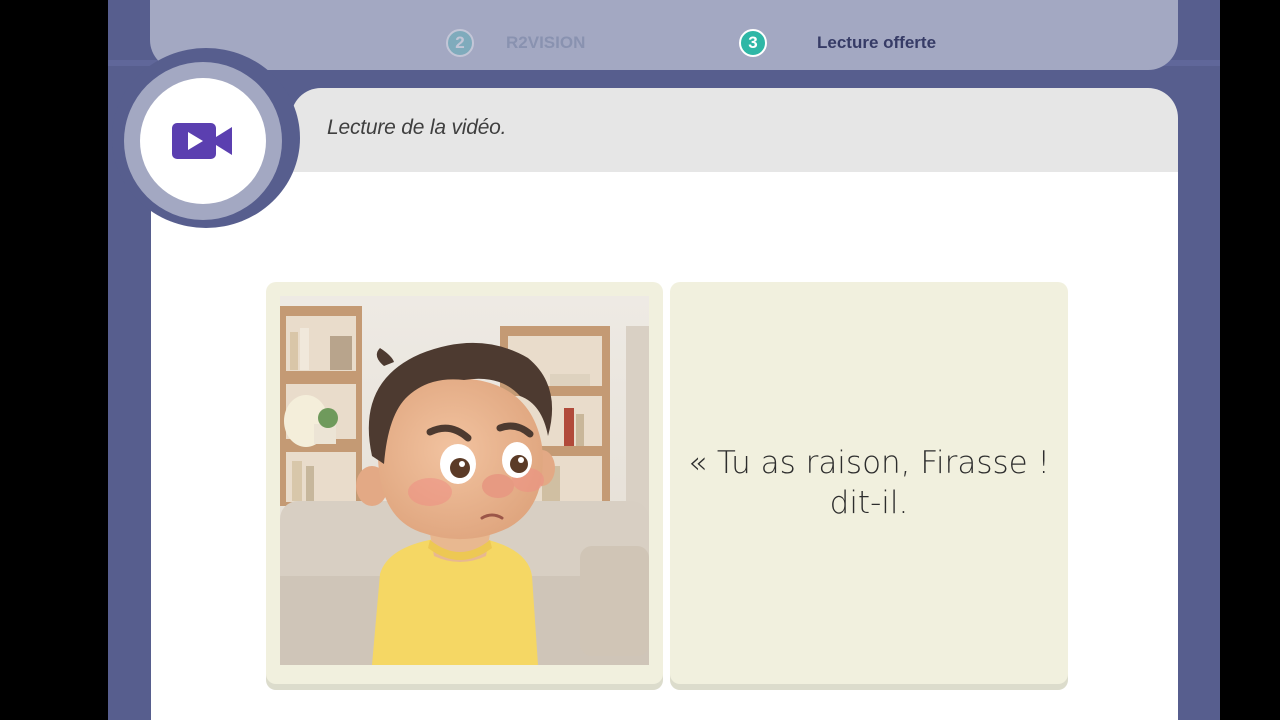 The image size is (1280, 720). Describe the element at coordinates (877, 42) in the screenshot. I see `step-3-label: Lecture offerte` at that location.